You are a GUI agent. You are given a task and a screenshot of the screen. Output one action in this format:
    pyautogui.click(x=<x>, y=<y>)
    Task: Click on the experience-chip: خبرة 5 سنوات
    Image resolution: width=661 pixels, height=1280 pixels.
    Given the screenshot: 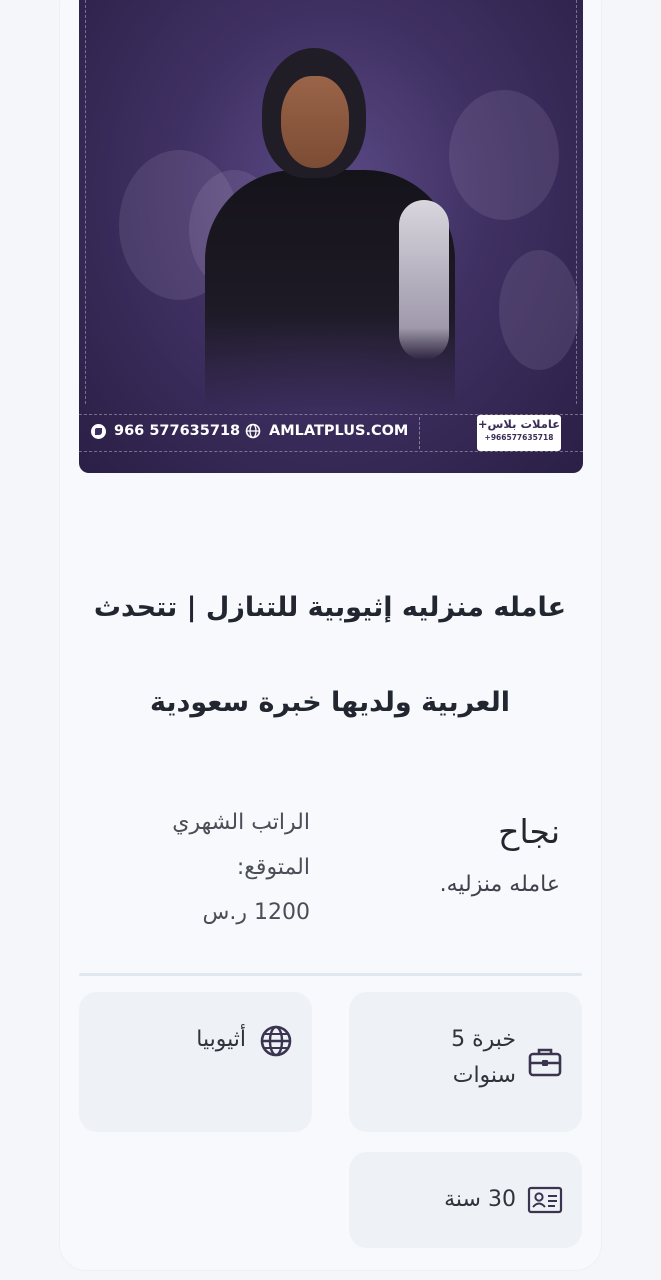 What is the action you would take?
    pyautogui.click(x=465, y=1062)
    